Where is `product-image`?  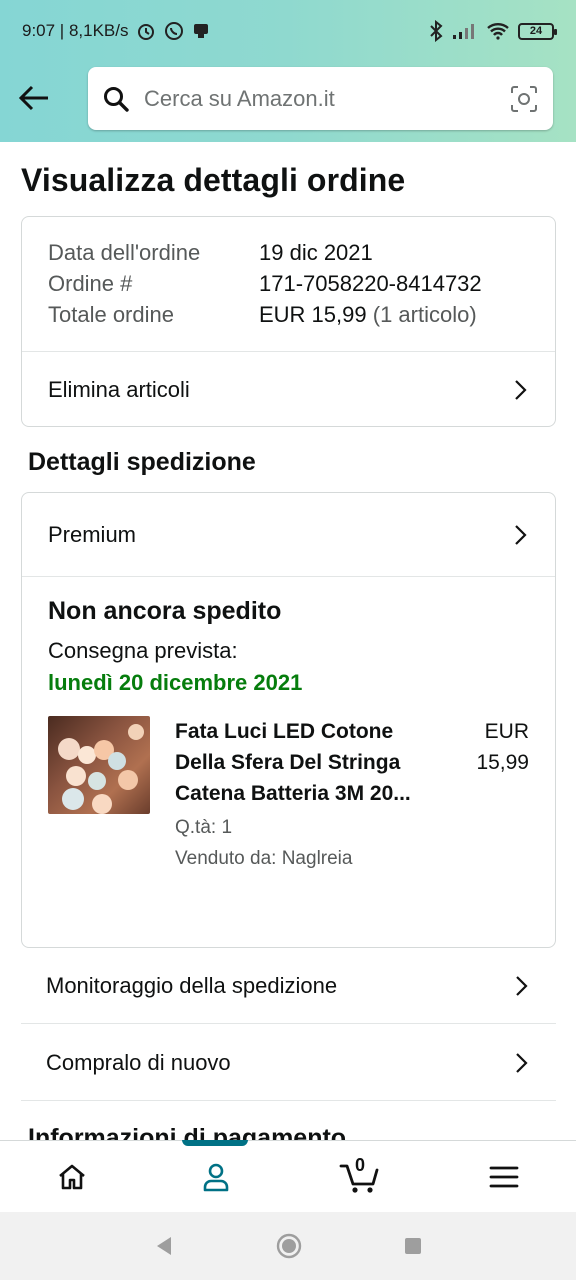 product-image is located at coordinates (99, 765).